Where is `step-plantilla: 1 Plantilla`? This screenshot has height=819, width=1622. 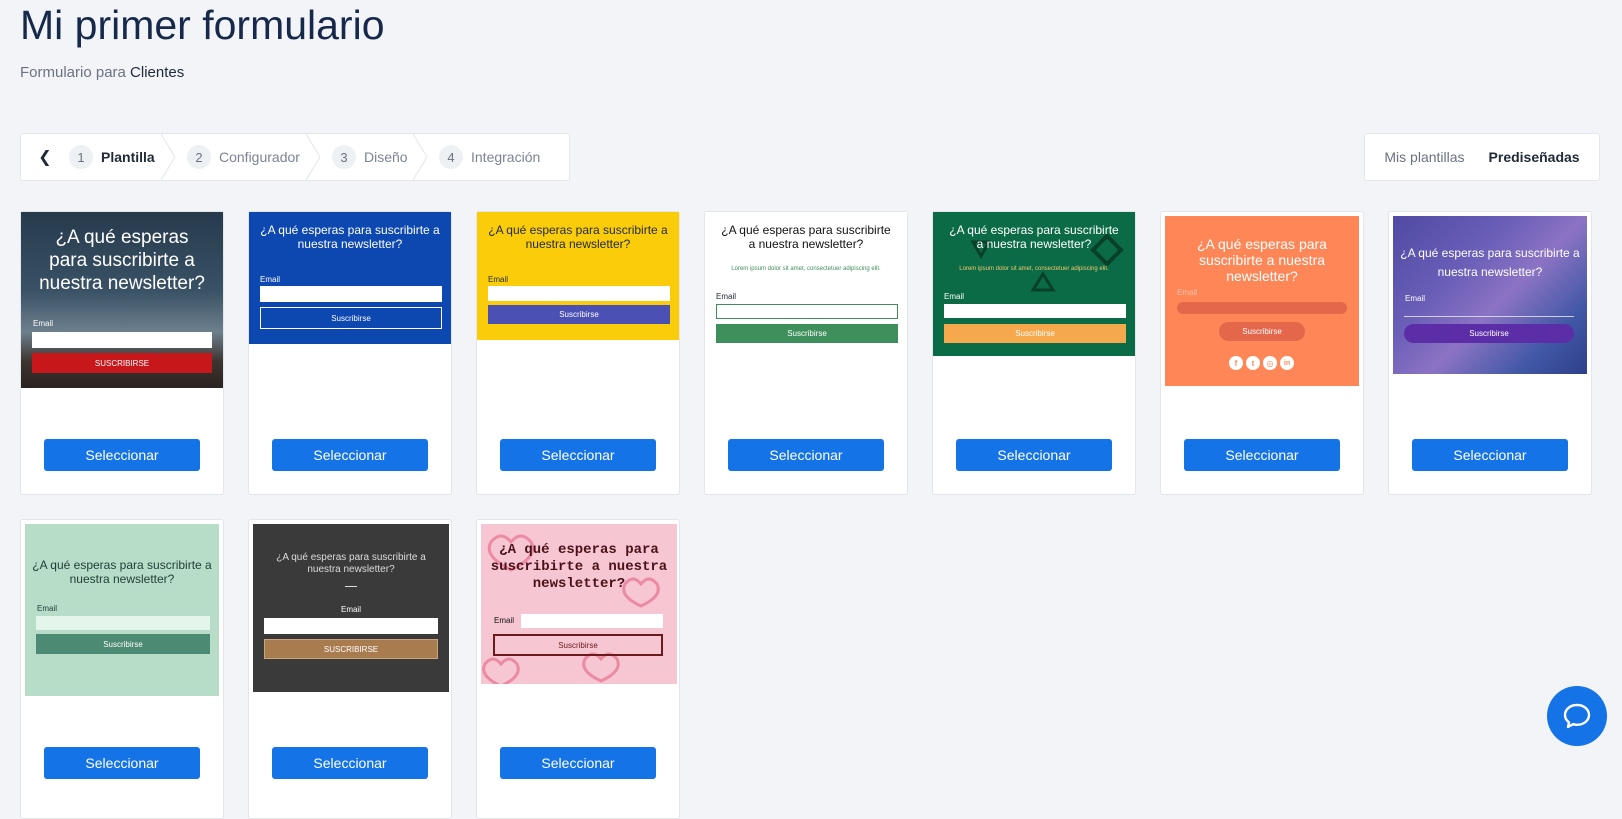 step-plantilla: 1 Plantilla is located at coordinates (112, 157).